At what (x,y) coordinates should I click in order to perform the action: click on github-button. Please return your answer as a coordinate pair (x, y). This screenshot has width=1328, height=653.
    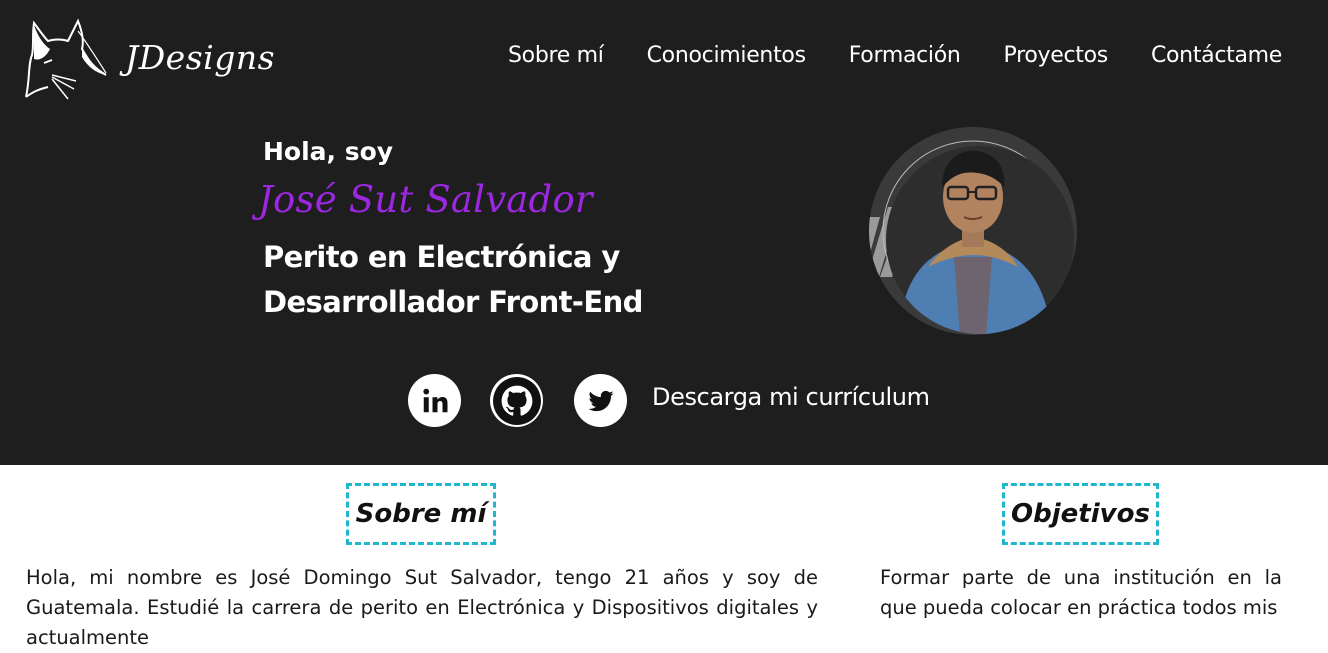
    Looking at the image, I should click on (516, 400).